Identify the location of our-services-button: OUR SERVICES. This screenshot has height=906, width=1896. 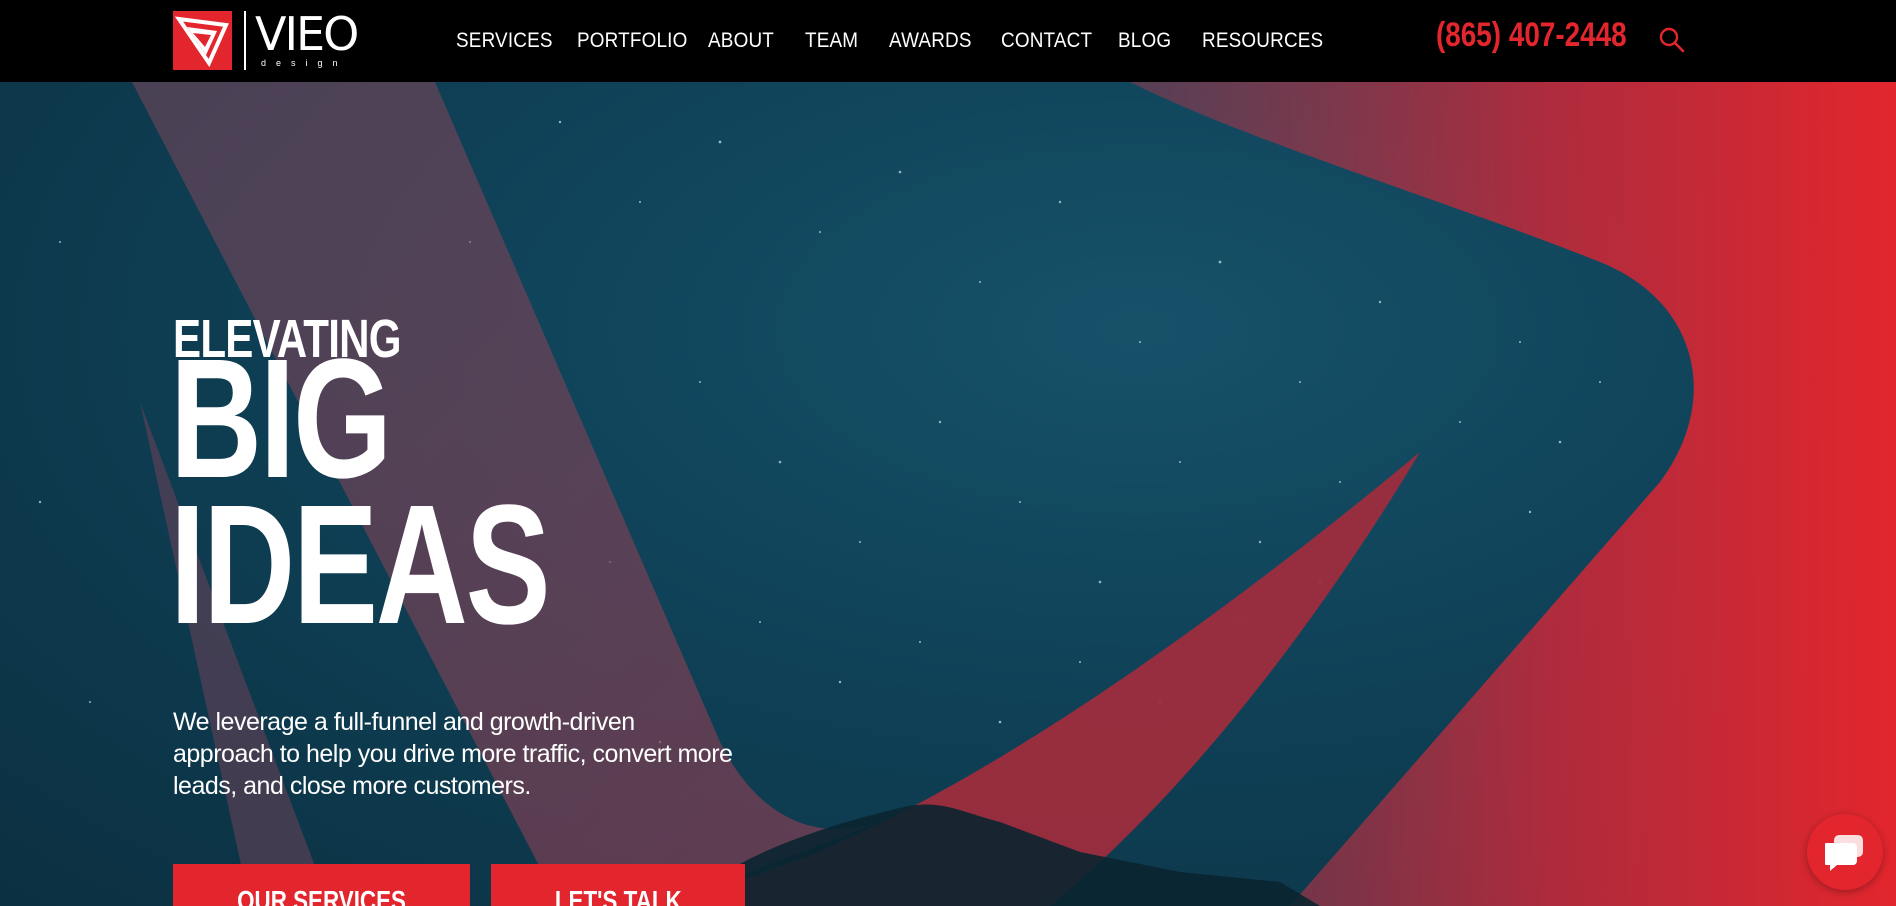
(321, 885).